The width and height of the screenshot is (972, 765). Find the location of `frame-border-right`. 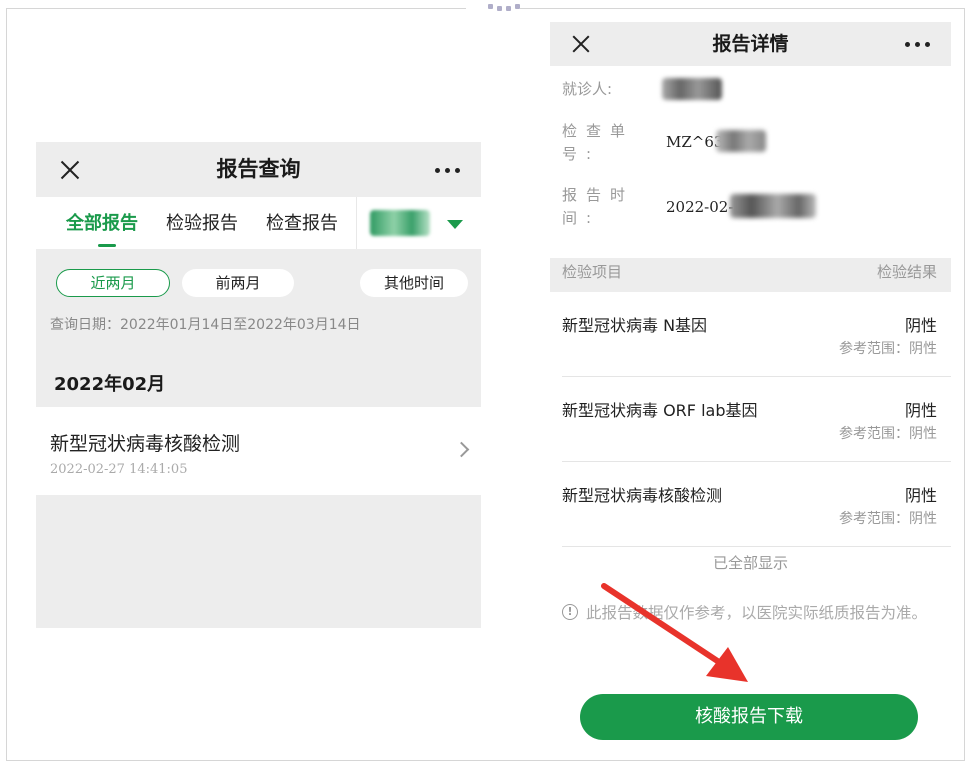

frame-border-right is located at coordinates (964, 384).